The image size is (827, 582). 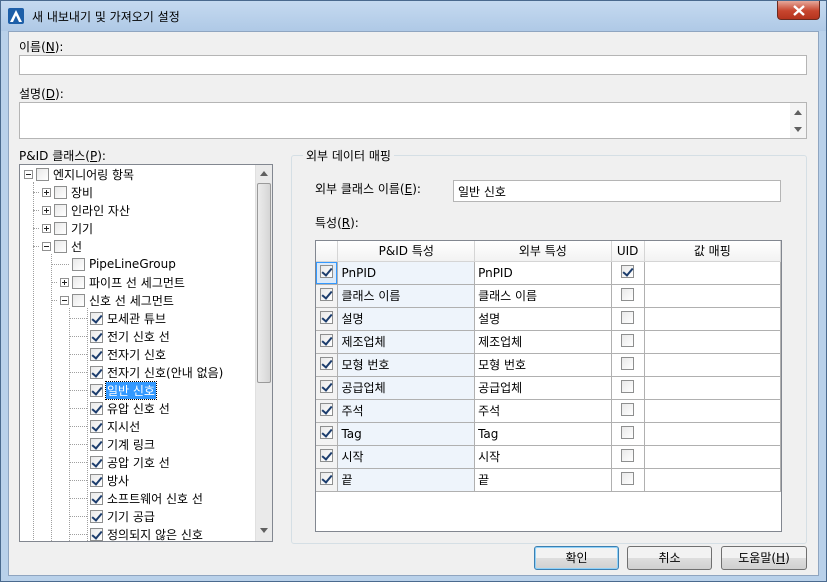 I want to click on grid-row: Tag Tag, so click(x=548, y=434).